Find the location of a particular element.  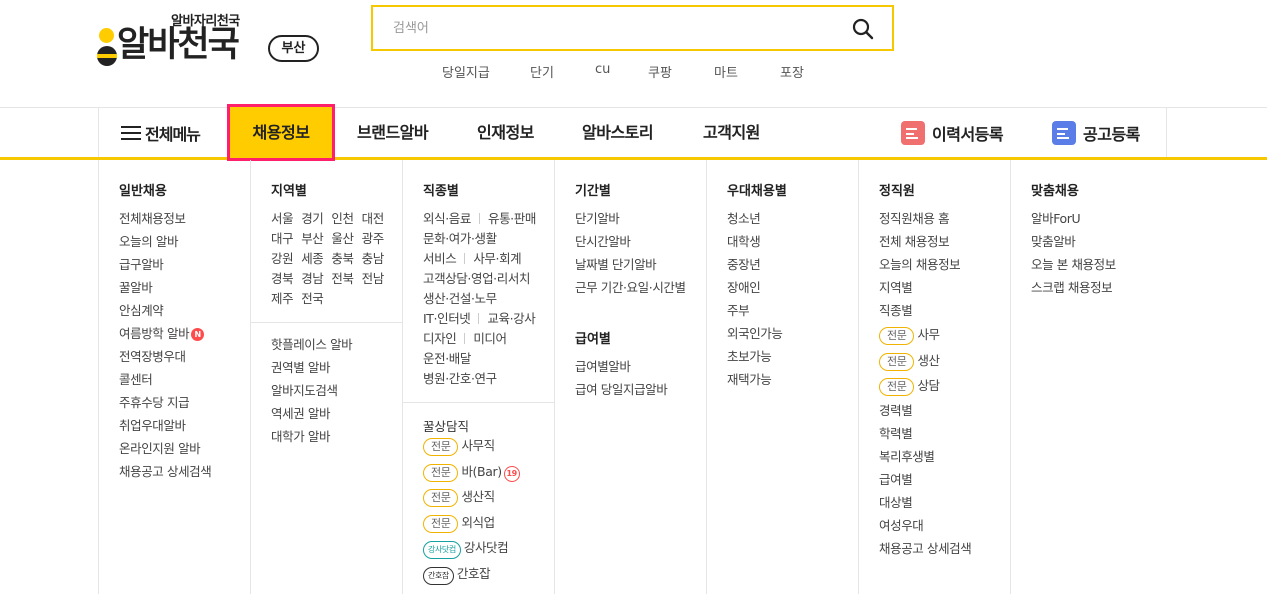

region-link: 충남 is located at coordinates (373, 258).